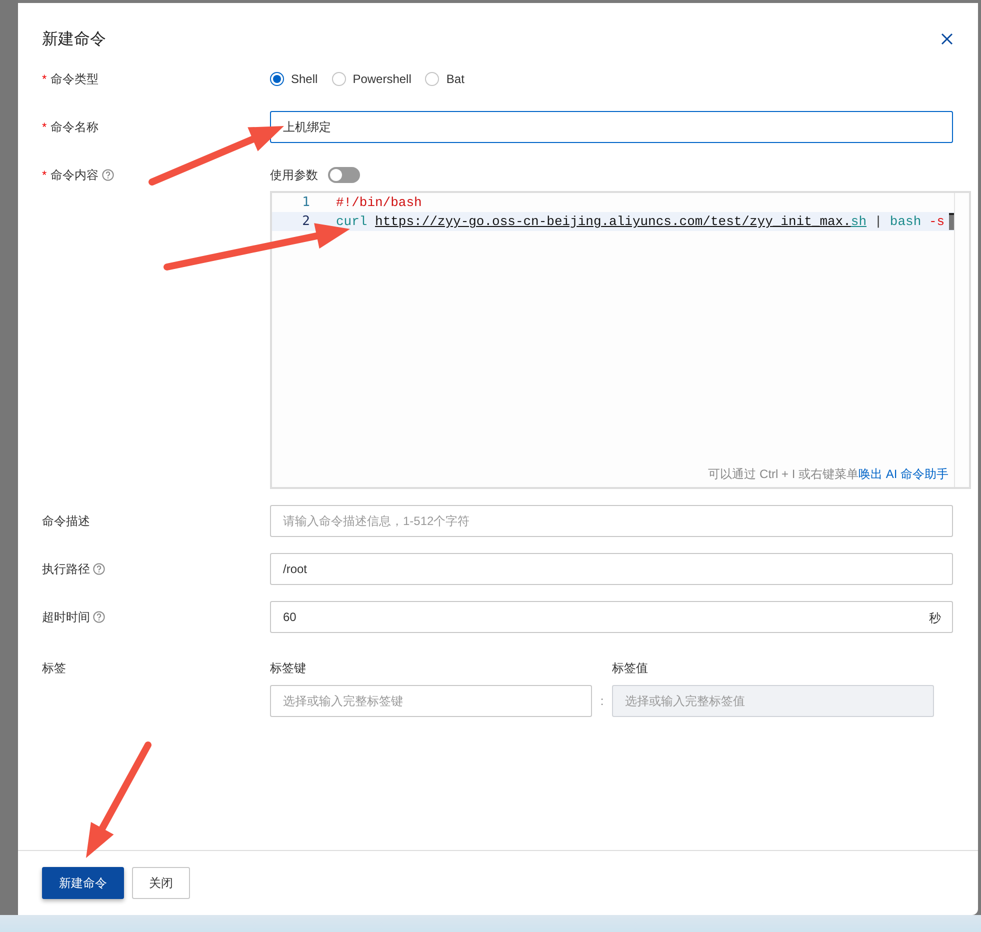 The width and height of the screenshot is (981, 932). I want to click on close-button: 关闭, so click(161, 883).